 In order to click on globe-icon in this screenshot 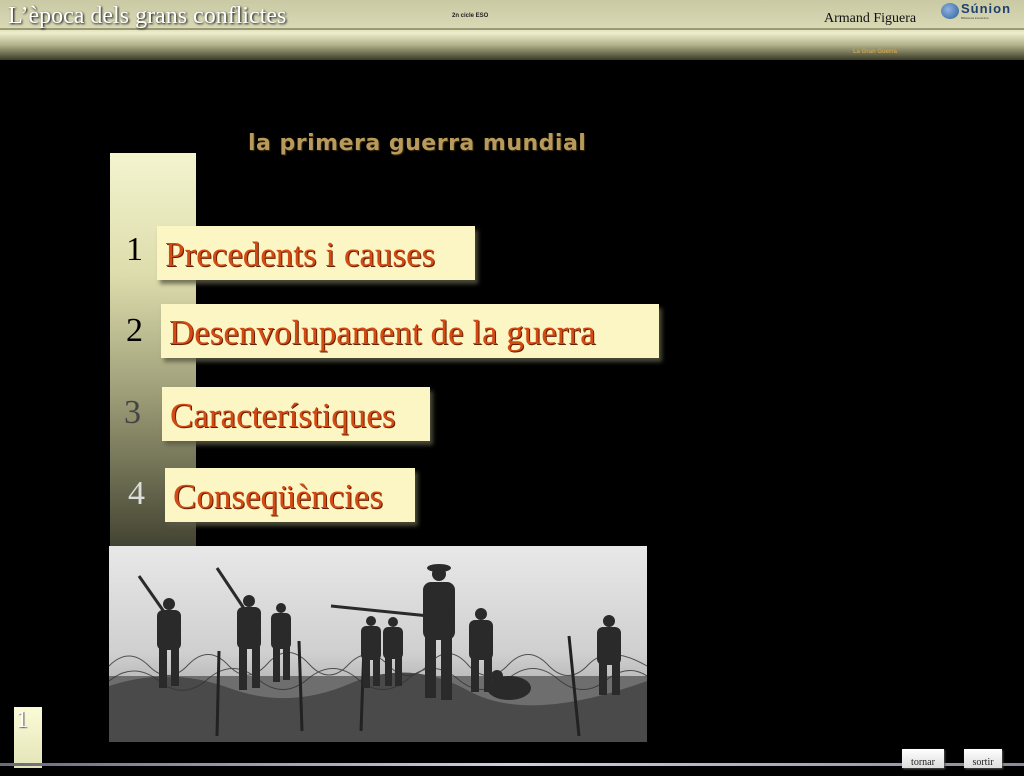, I will do `click(950, 11)`.